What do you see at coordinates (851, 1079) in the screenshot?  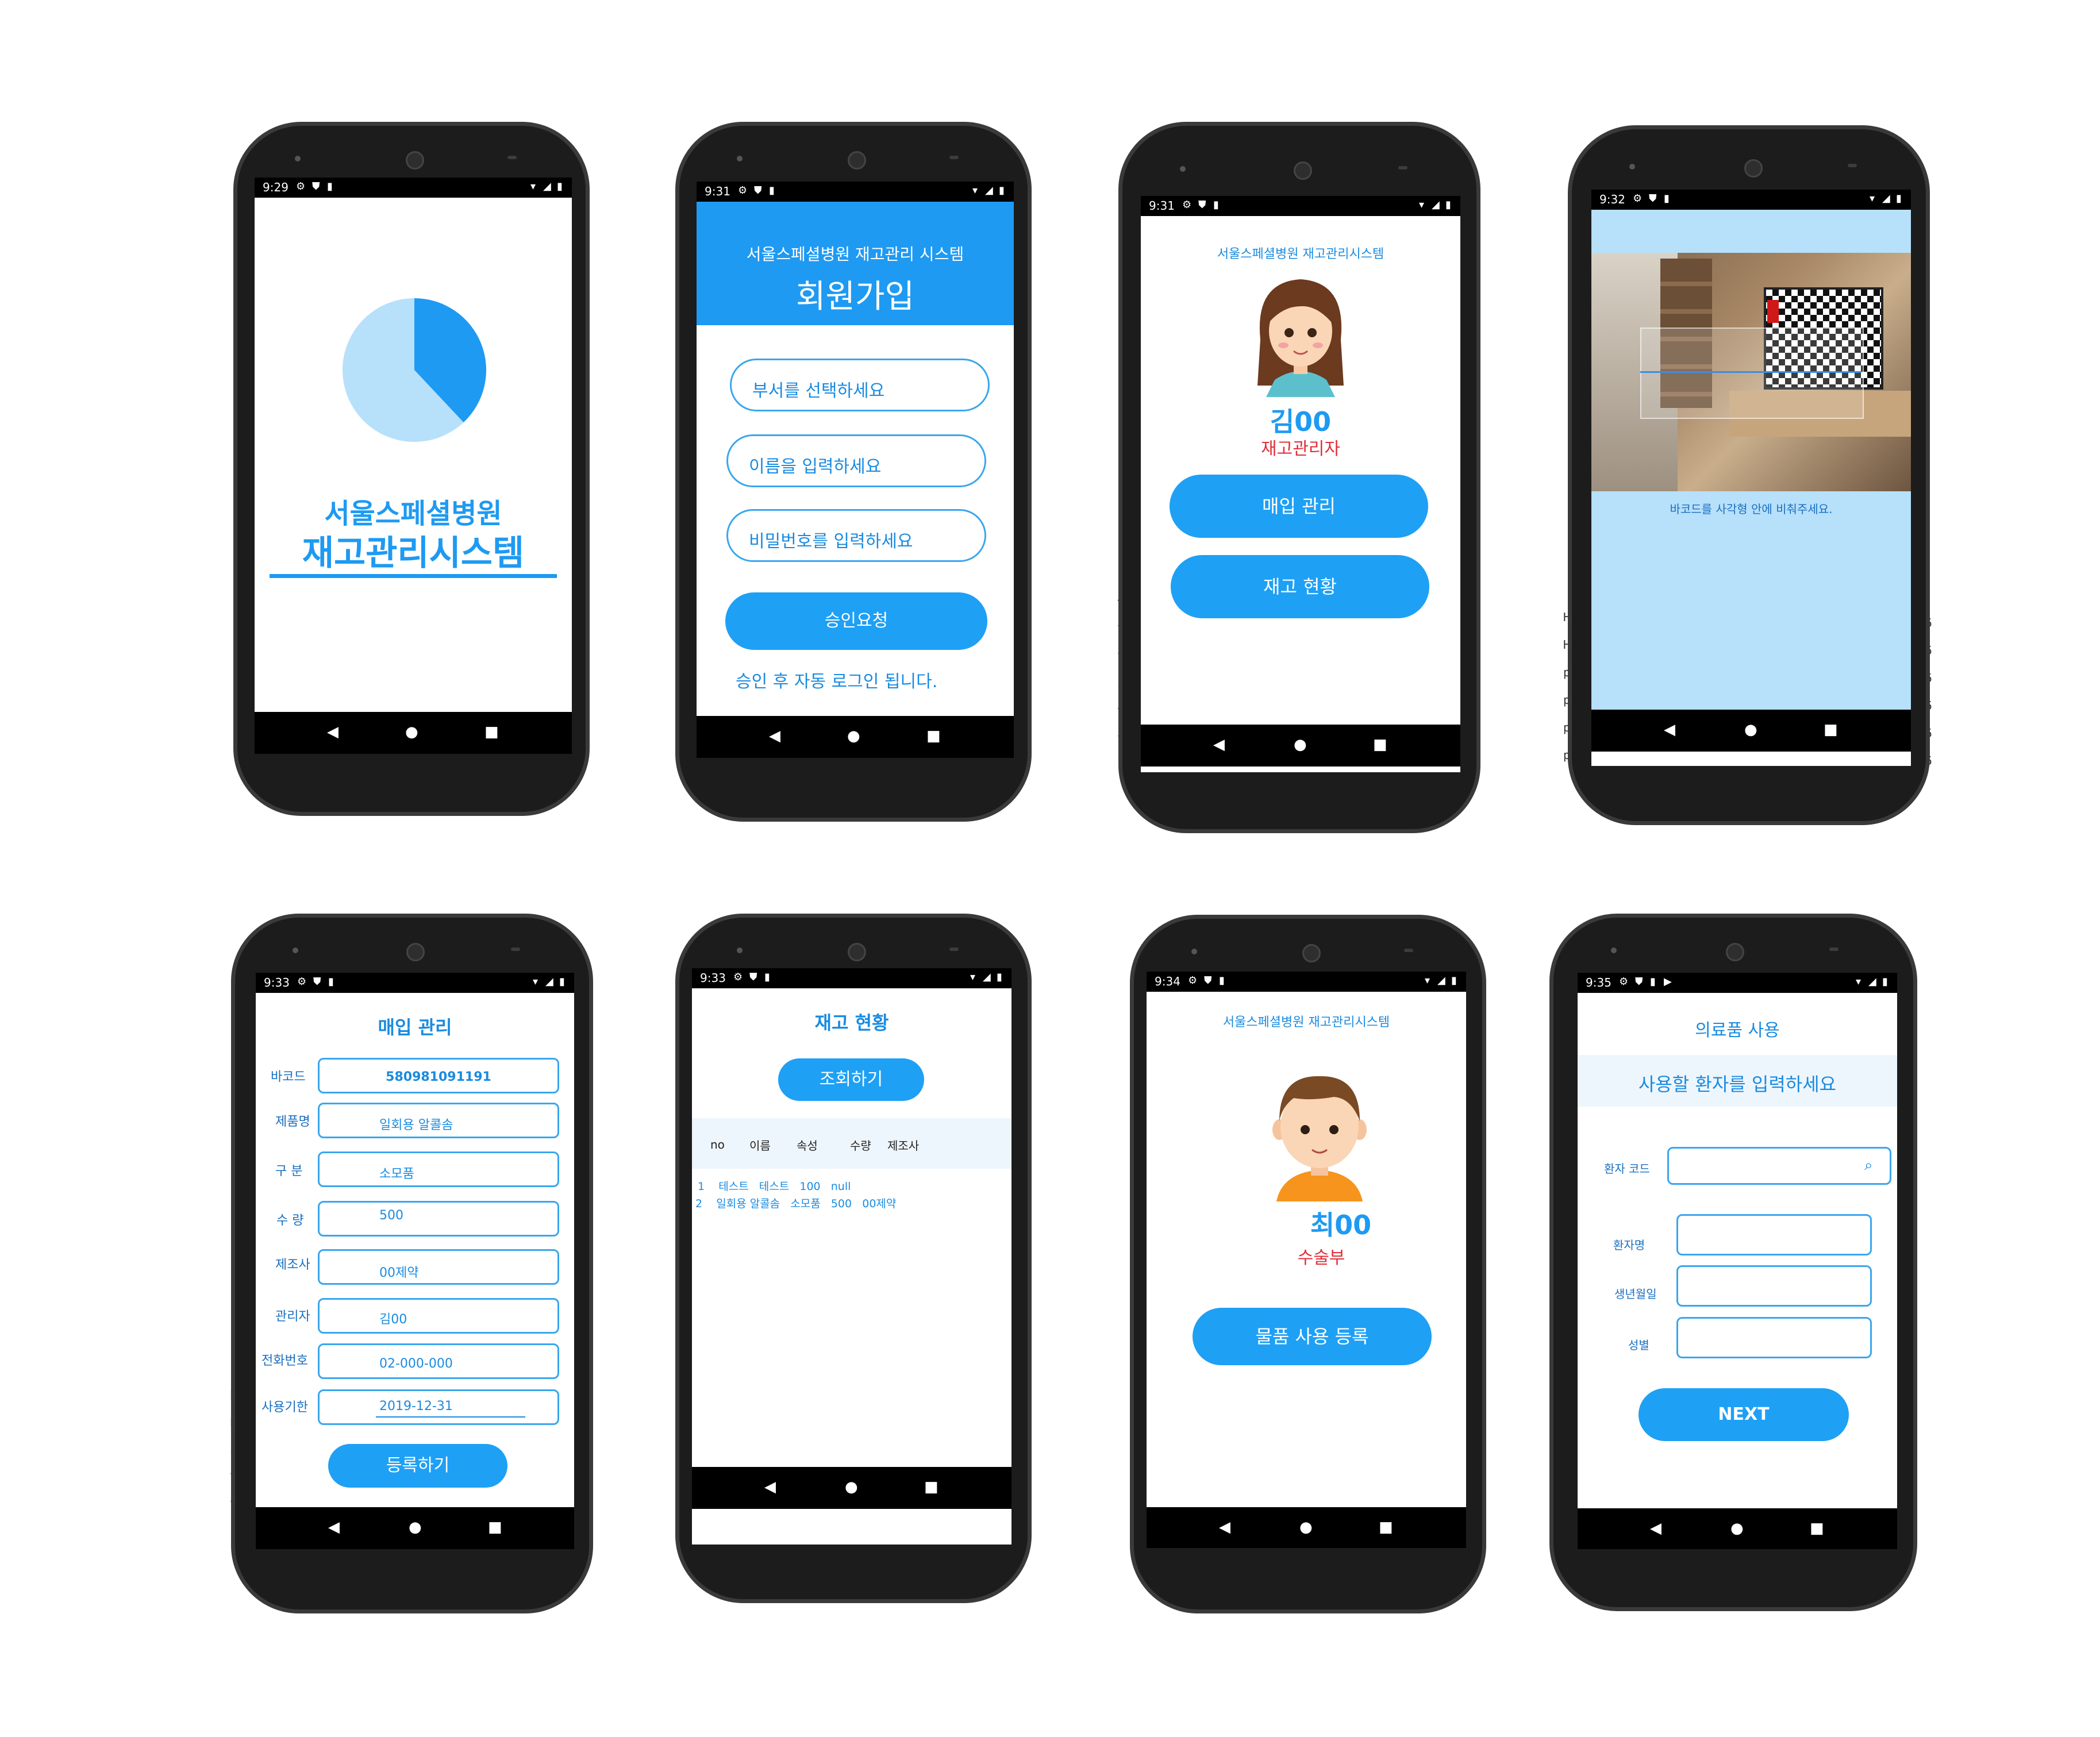 I see `query-button: 조회하기` at bounding box center [851, 1079].